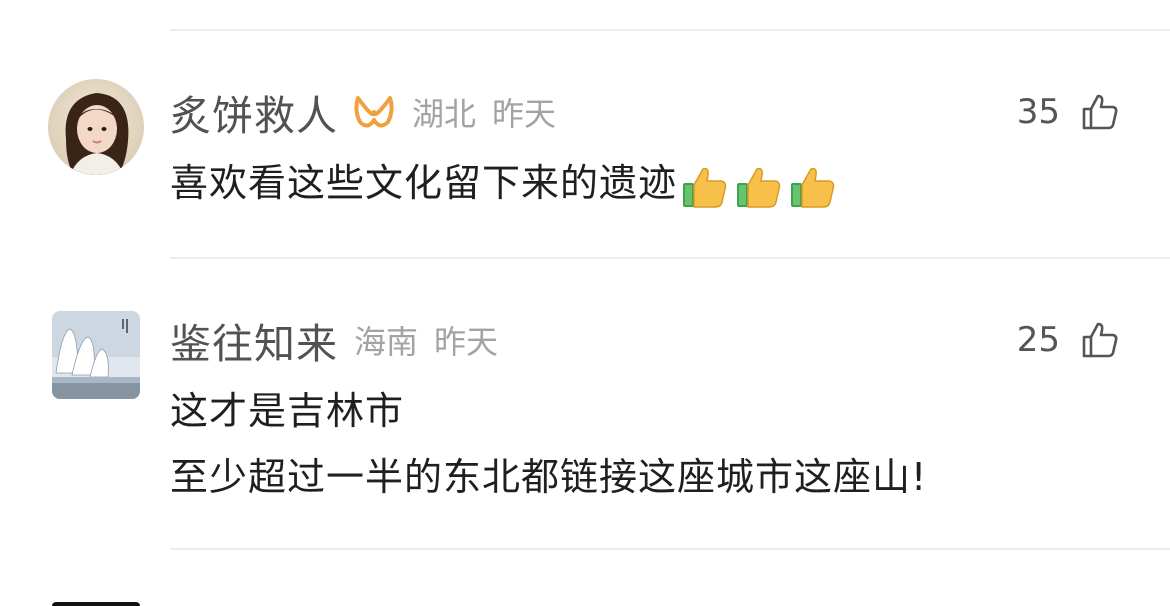 The image size is (1170, 606). I want to click on region-label: 海南, so click(386, 342).